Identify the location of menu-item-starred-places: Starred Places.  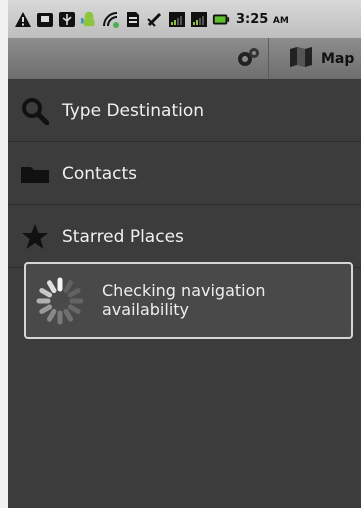
(184, 237).